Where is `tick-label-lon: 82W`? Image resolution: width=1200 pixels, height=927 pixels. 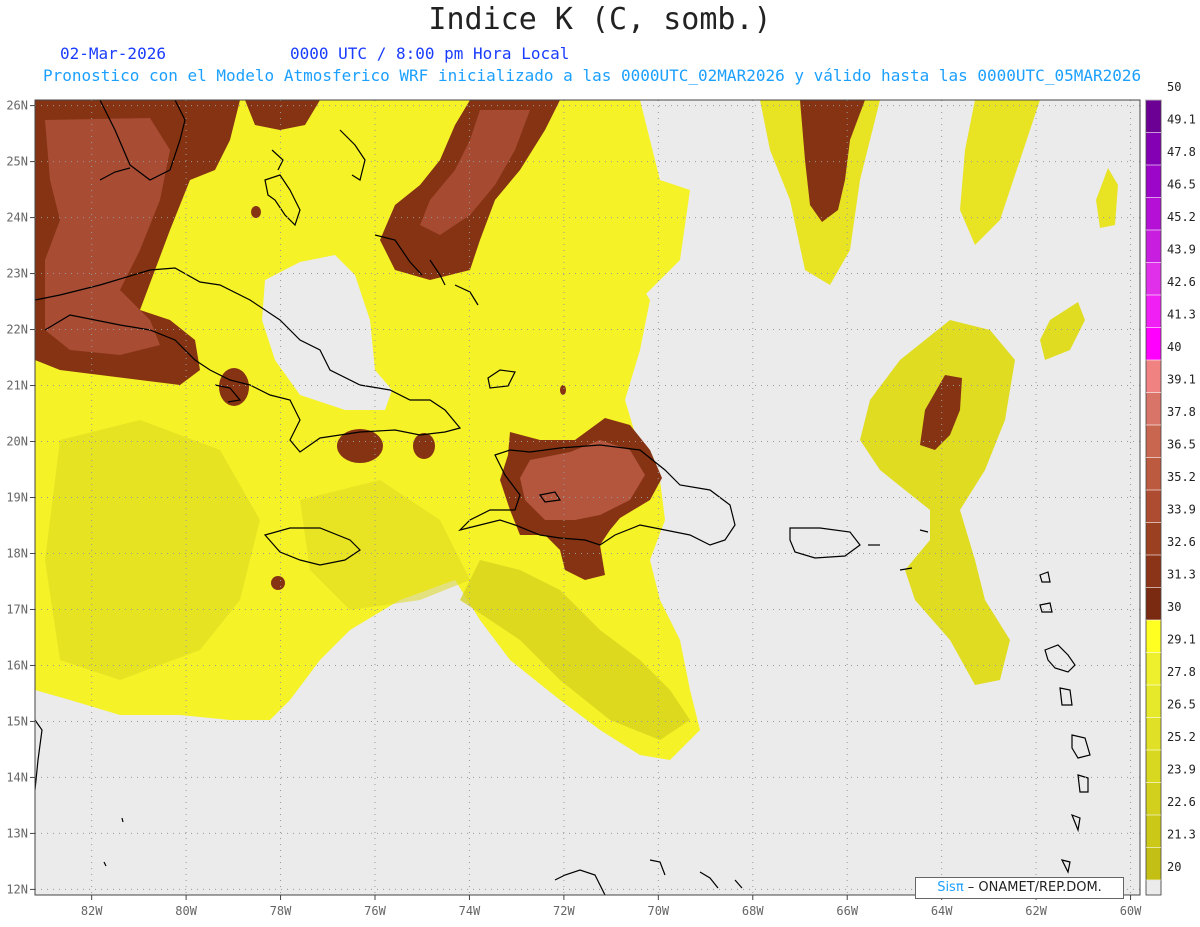 tick-label-lon: 82W is located at coordinates (92, 911).